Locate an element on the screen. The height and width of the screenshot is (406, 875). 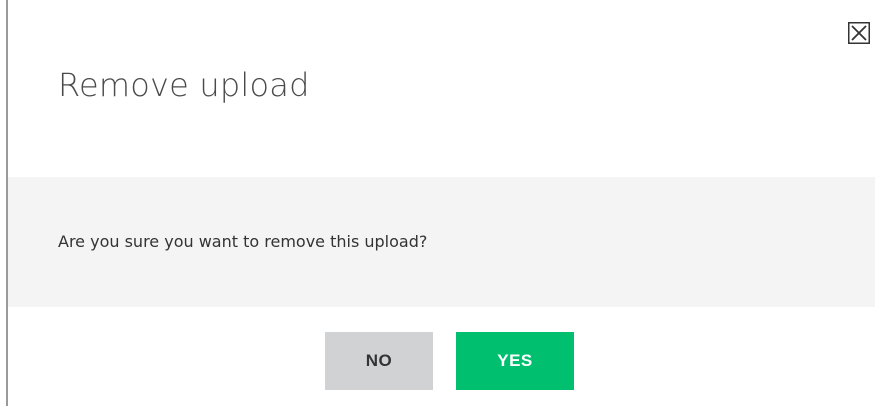
close-icon is located at coordinates (859, 33).